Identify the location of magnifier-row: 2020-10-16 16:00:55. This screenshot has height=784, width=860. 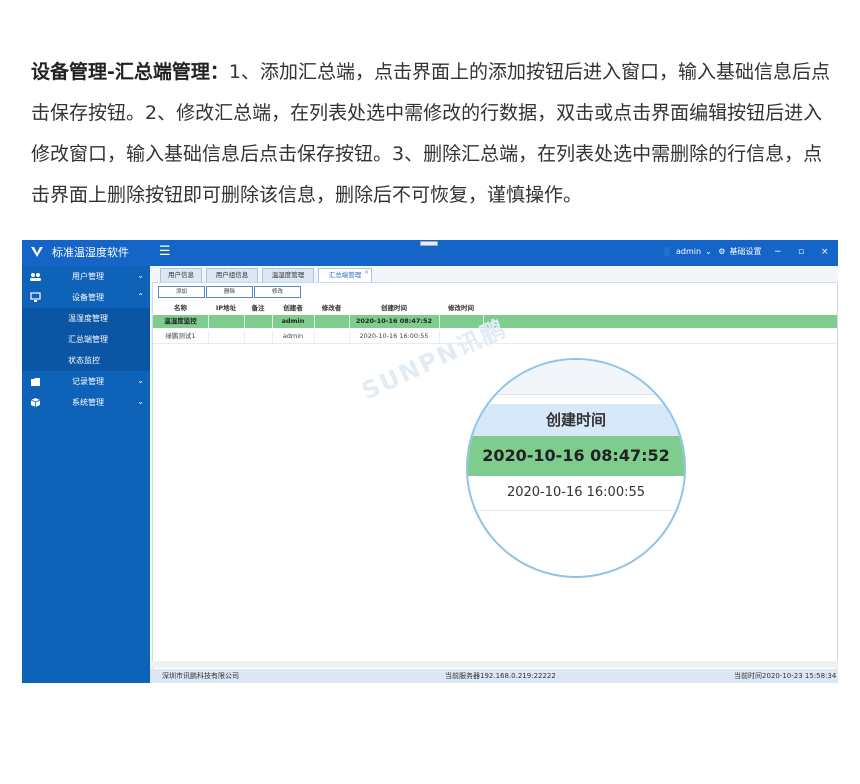
(576, 493).